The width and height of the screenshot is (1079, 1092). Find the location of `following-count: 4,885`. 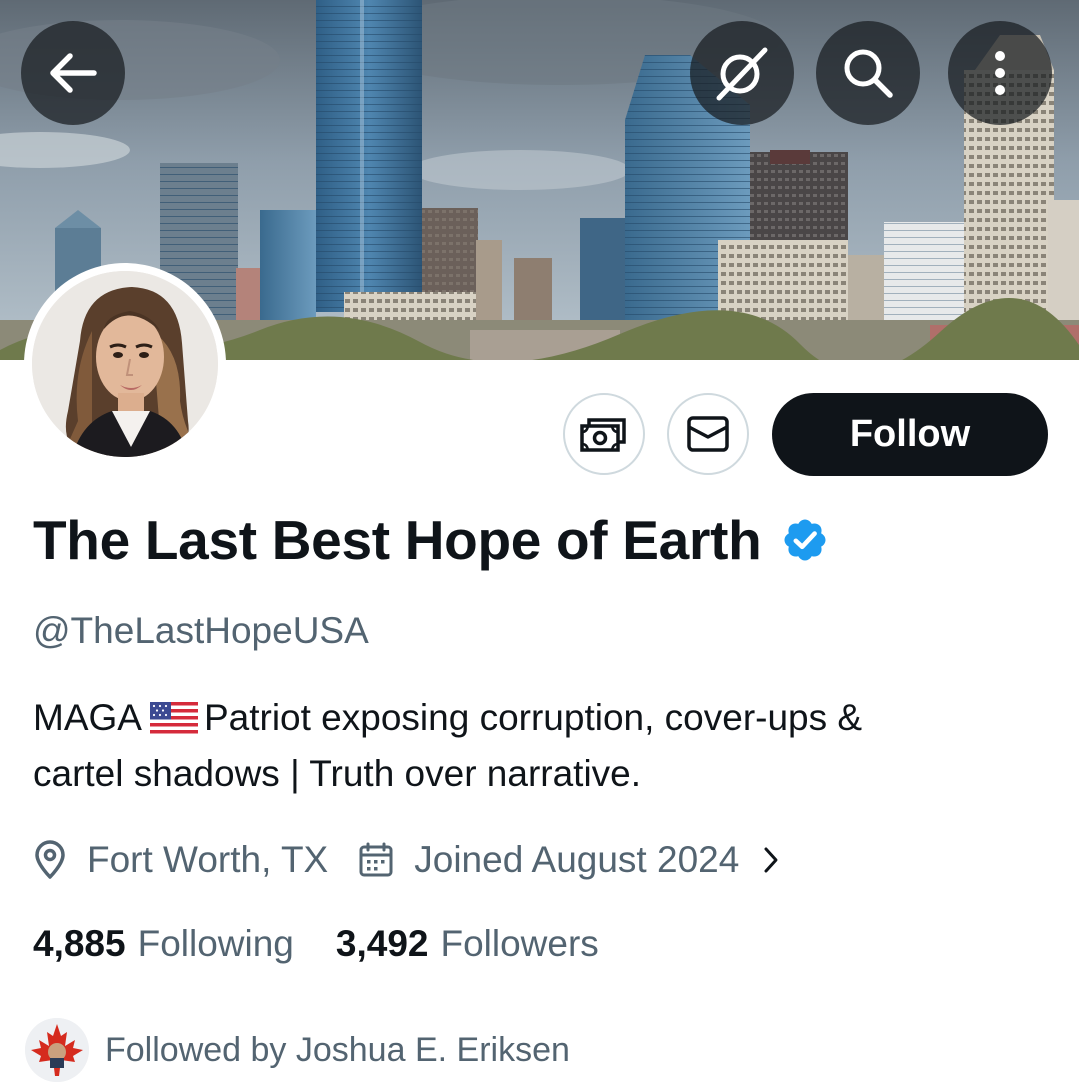

following-count: 4,885 is located at coordinates (79, 943).